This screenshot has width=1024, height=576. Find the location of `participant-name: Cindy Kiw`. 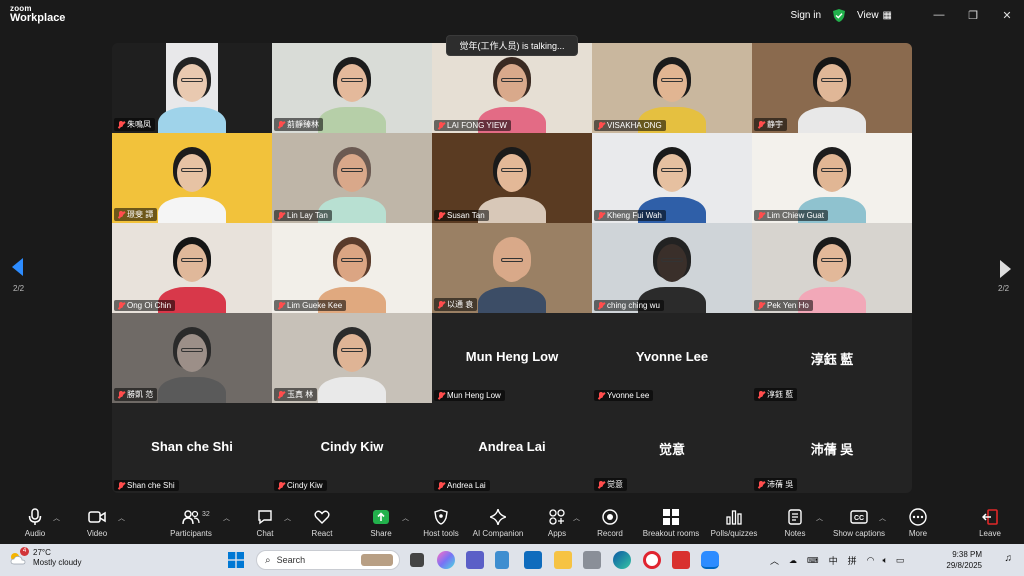

participant-name: Cindy Kiw is located at coordinates (305, 485).